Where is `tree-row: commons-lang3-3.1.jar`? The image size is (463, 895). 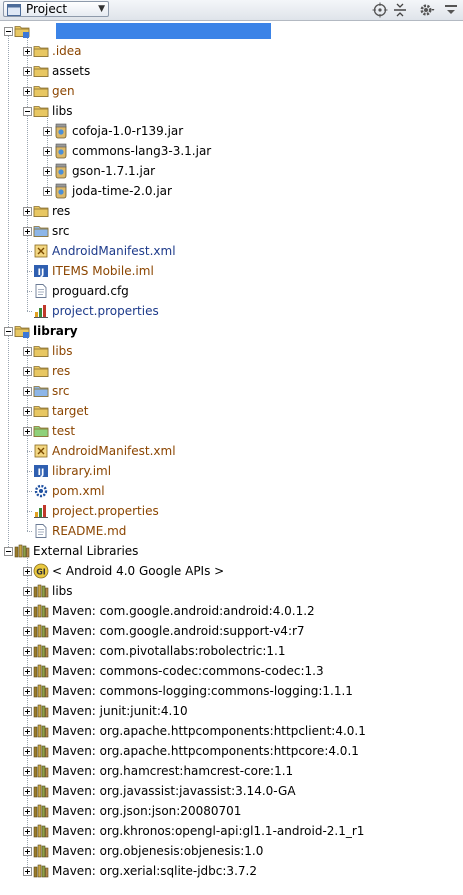
tree-row: commons-lang3-3.1.jar is located at coordinates (231, 151).